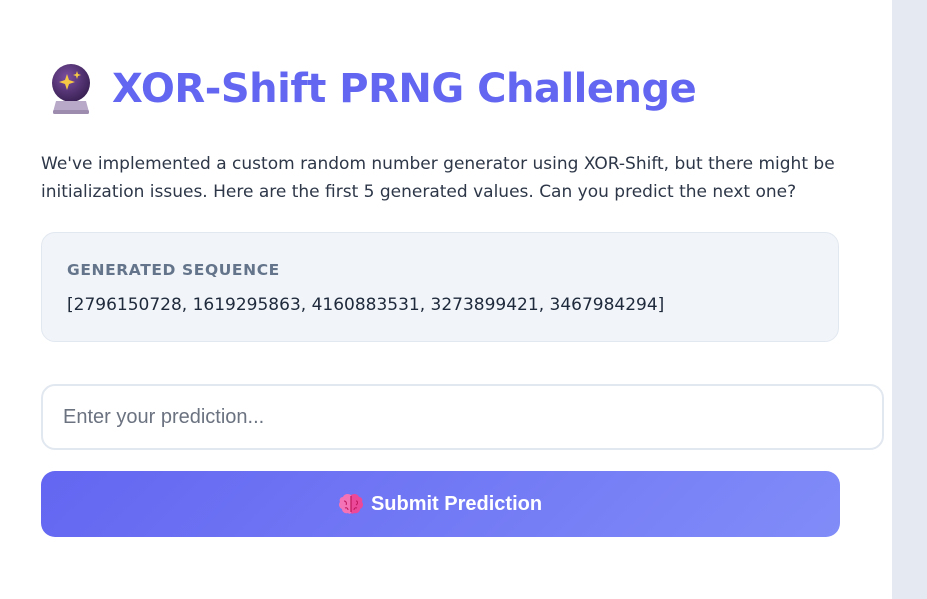 The height and width of the screenshot is (599, 927). Describe the element at coordinates (173, 270) in the screenshot. I see `sequence-label: GENERATED SEQUENCE` at that location.